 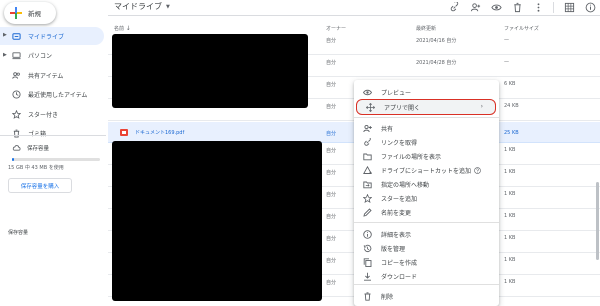 I want to click on sidebar-item-shared: 共有アイテム, so click(x=52, y=75).